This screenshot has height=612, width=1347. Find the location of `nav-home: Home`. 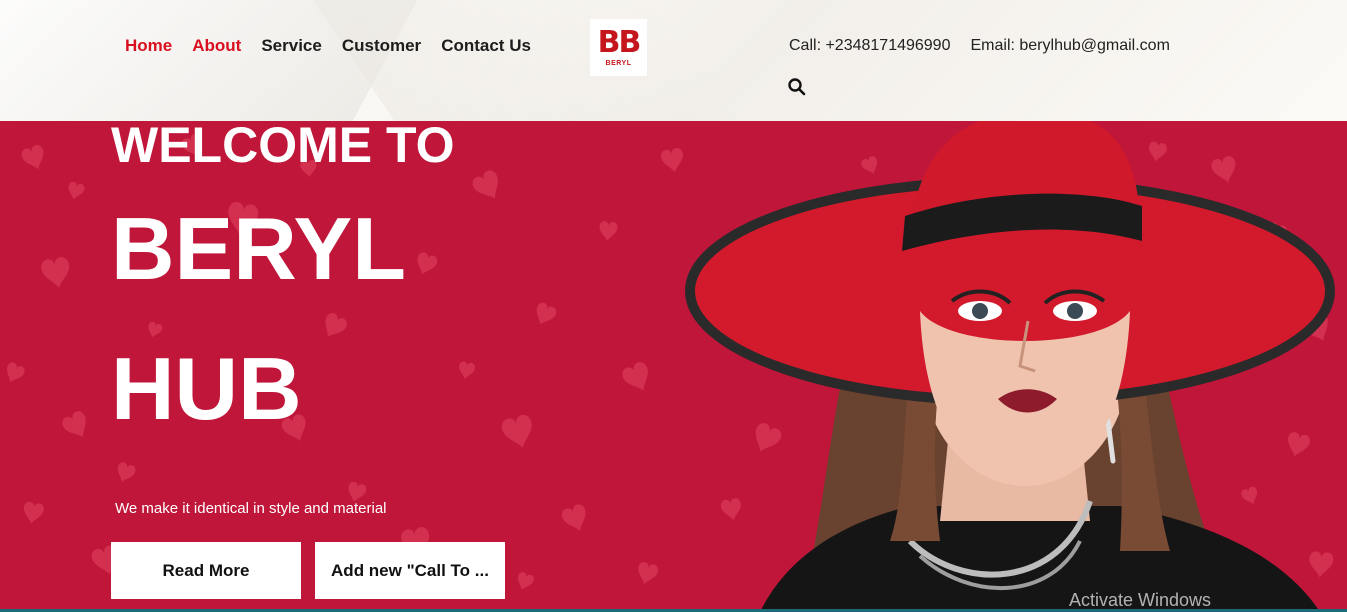

nav-home: Home is located at coordinates (148, 46).